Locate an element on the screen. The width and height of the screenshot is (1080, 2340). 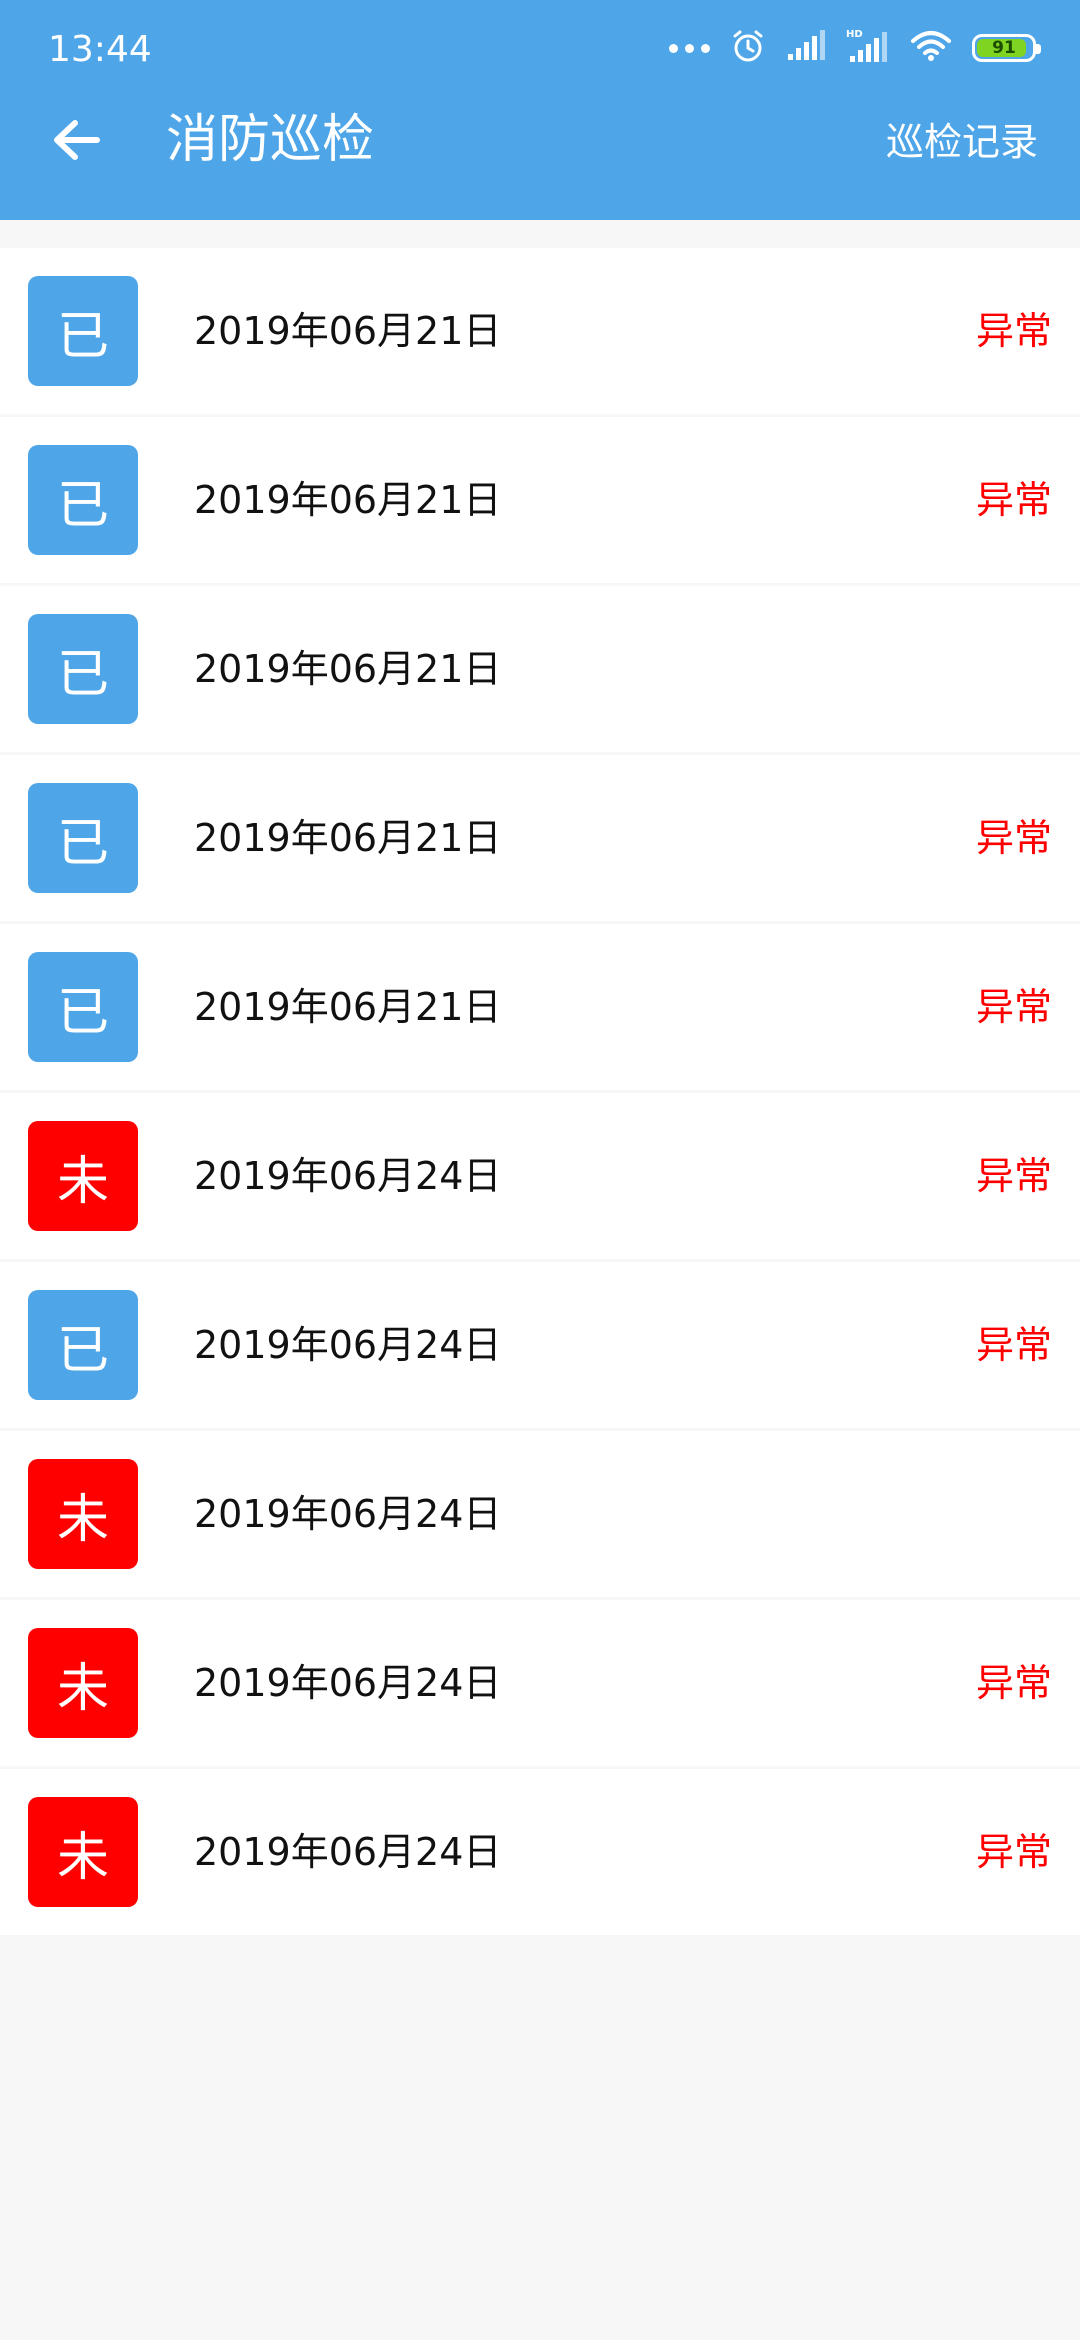
app-header: 13:44 HD 91 消防巡检 巡检记录 is located at coordinates (540, 110).